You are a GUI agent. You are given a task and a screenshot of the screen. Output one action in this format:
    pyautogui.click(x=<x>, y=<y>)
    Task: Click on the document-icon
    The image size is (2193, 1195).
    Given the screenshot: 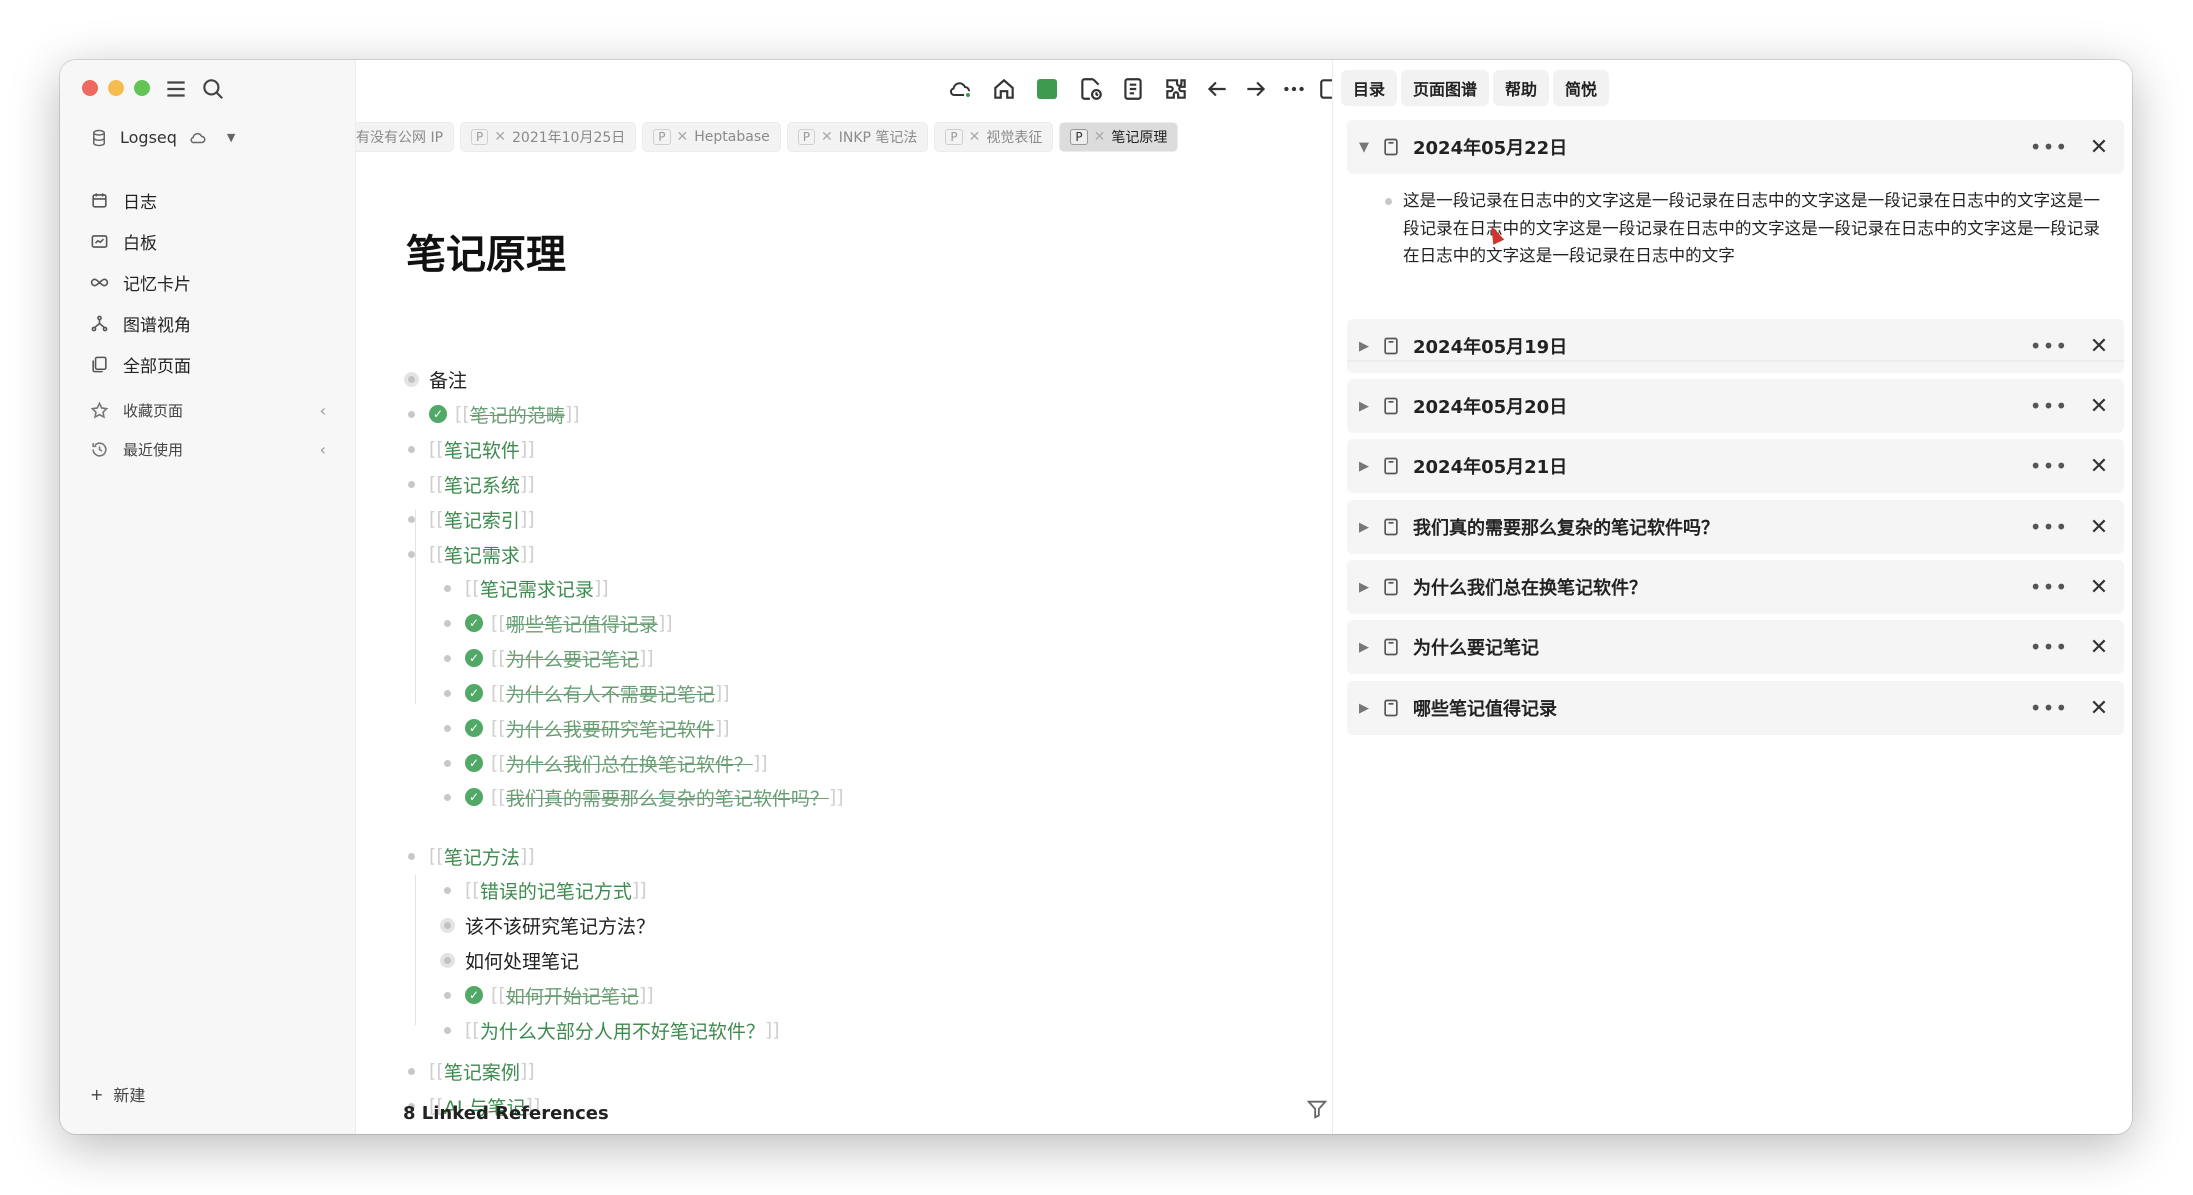 What is the action you would take?
    pyautogui.click(x=1133, y=89)
    